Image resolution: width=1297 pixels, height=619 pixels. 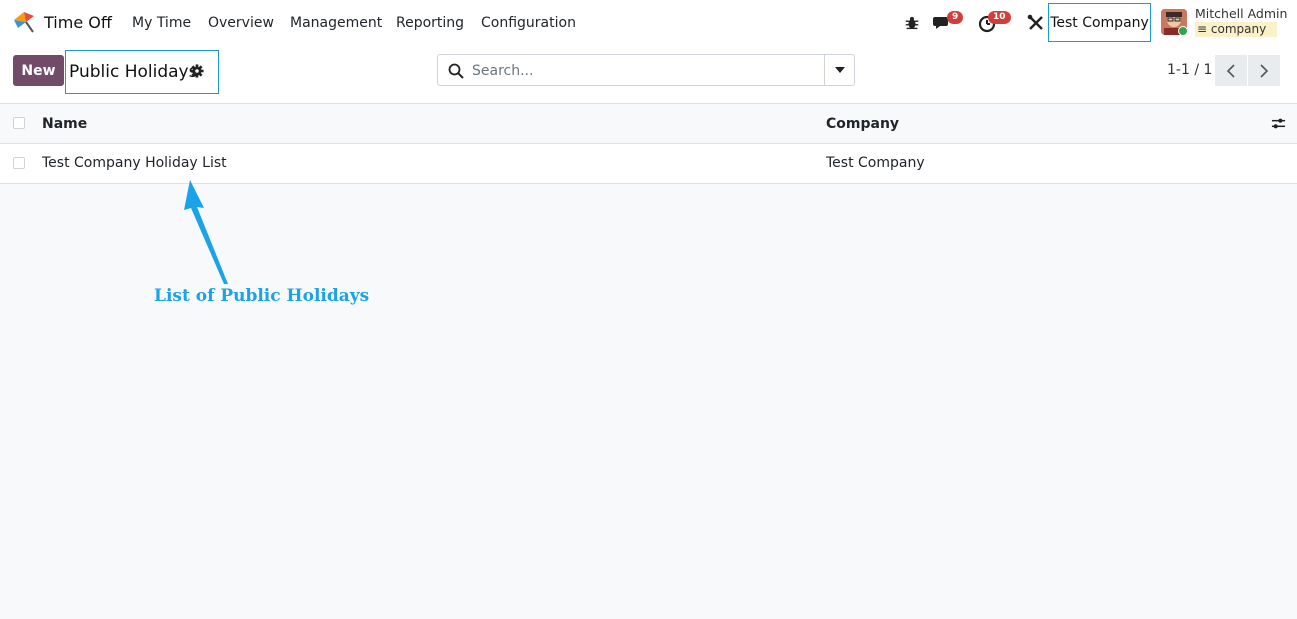 What do you see at coordinates (64, 124) in the screenshot?
I see `column-header-name: Name` at bounding box center [64, 124].